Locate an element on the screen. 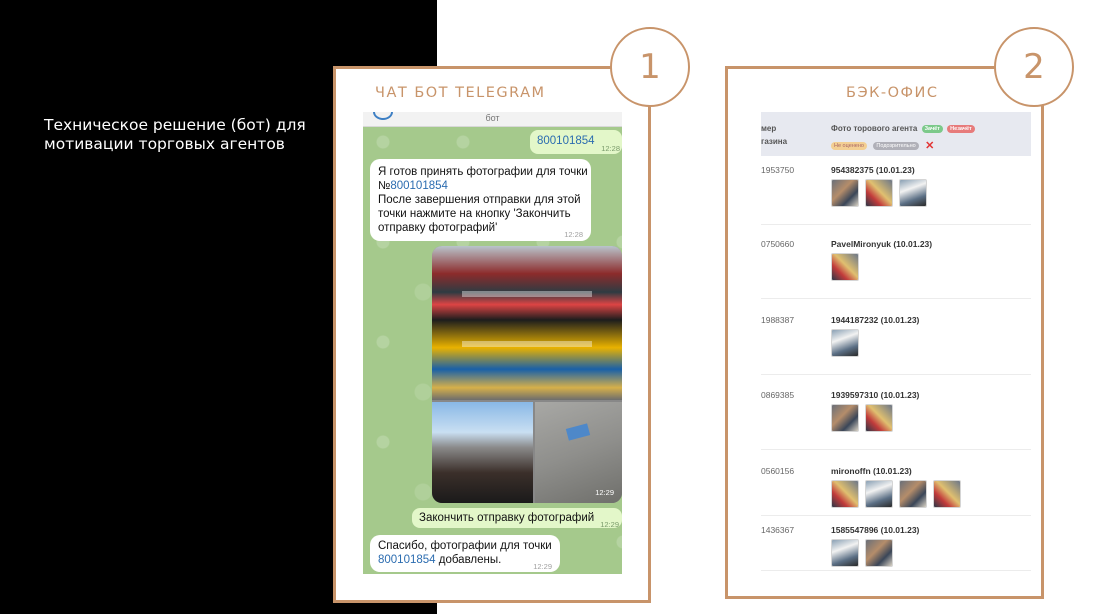 The width and height of the screenshot is (1101, 614). message-suffix: добавлены. is located at coordinates (468, 560).